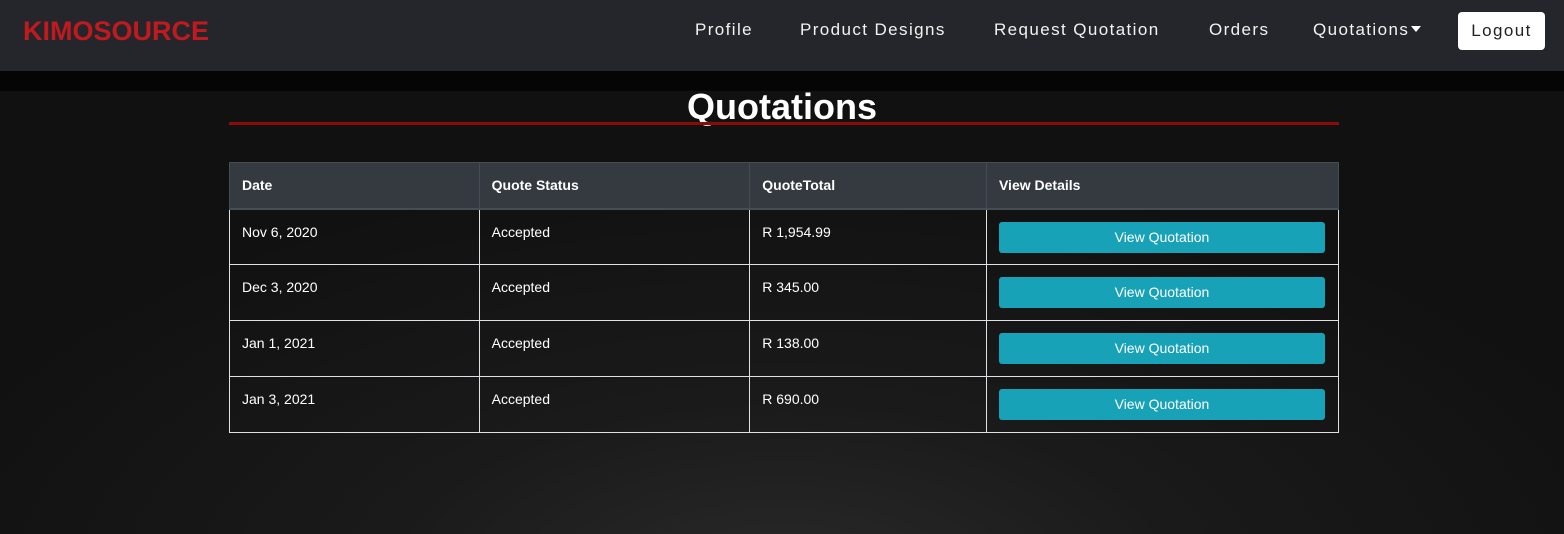 This screenshot has height=534, width=1564. Describe the element at coordinates (868, 348) in the screenshot. I see `cell-total: R 138.00` at that location.